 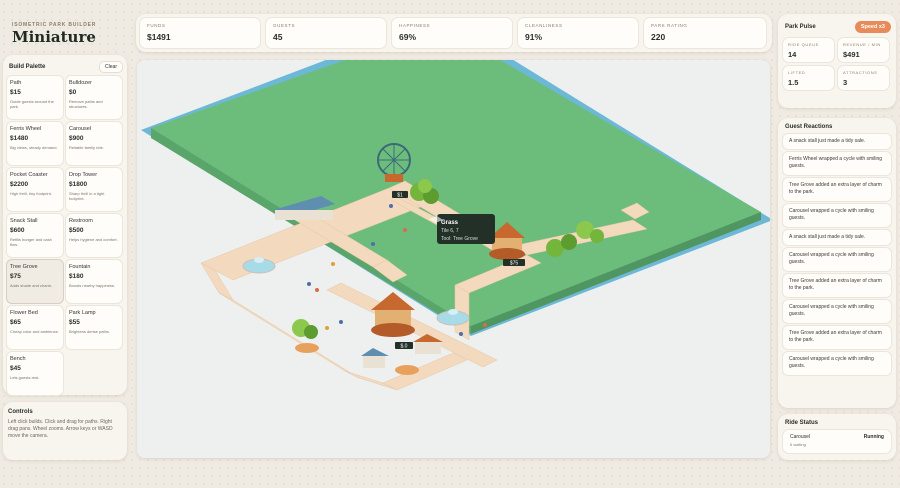 I want to click on palette-item-flower-bed: Flower Bed $65 Cheap color and ambience., so click(x=35, y=327).